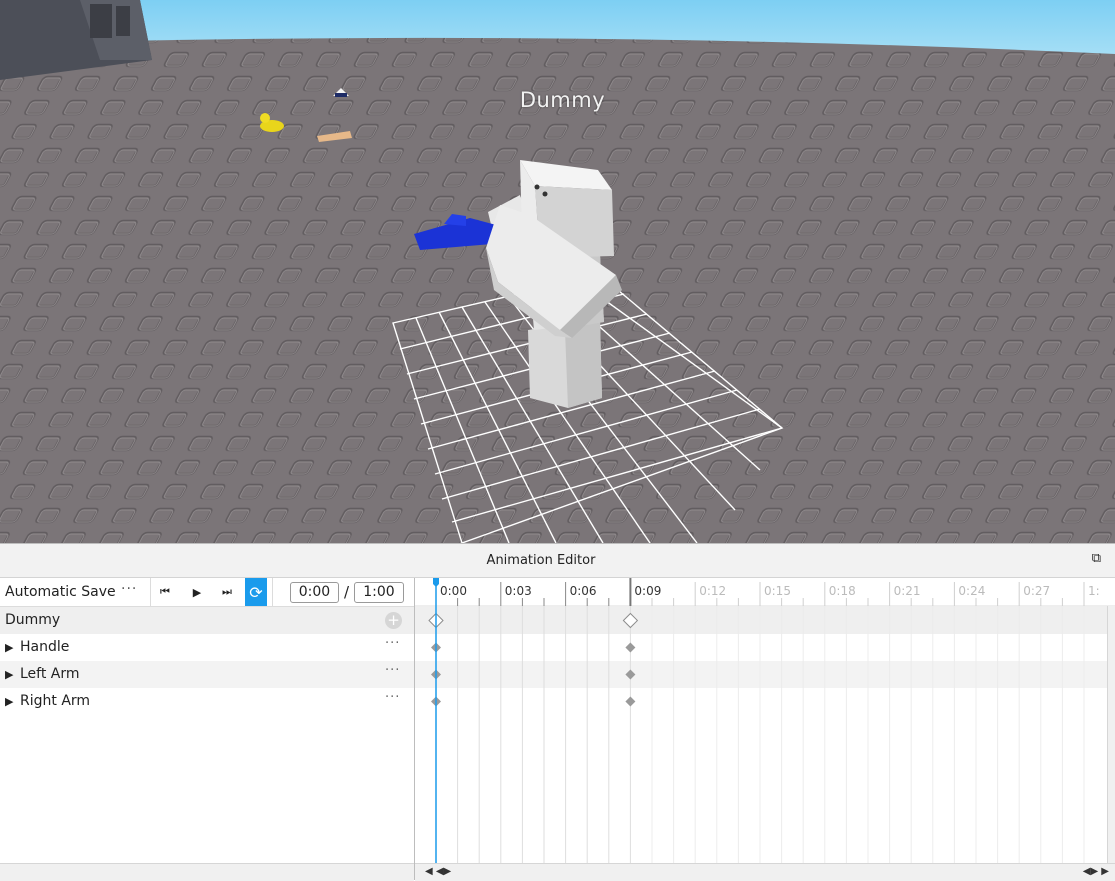 The height and width of the screenshot is (881, 1115). Describe the element at coordinates (50, 674) in the screenshot. I see `track-name: Left Arm` at that location.